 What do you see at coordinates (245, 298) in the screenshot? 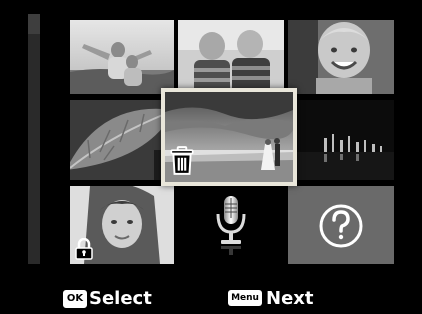
I see `menu-key-icon: Menu` at bounding box center [245, 298].